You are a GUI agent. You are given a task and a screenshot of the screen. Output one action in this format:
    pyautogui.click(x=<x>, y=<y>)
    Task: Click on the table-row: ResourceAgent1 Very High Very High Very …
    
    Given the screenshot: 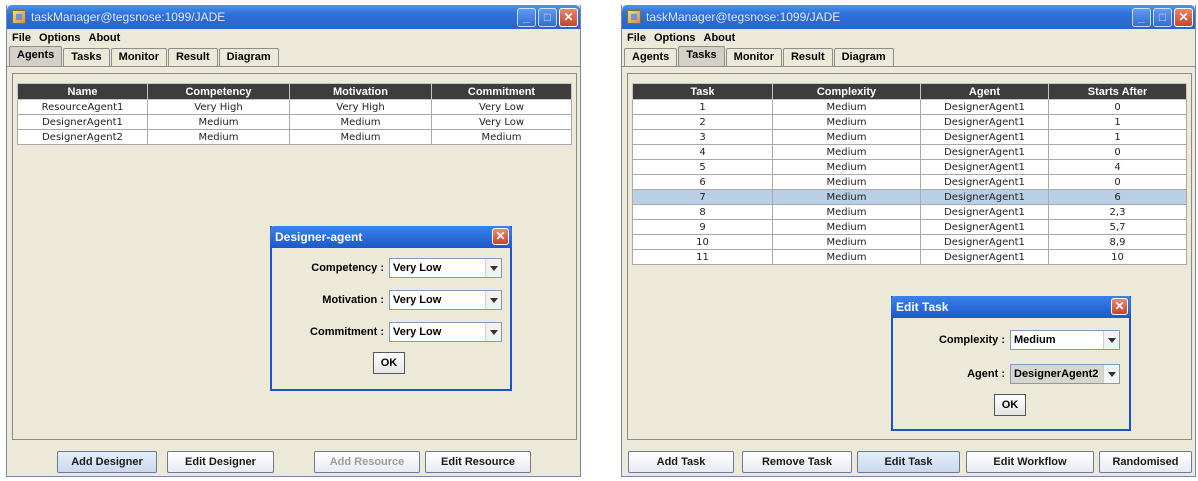 What is the action you would take?
    pyautogui.click(x=294, y=107)
    